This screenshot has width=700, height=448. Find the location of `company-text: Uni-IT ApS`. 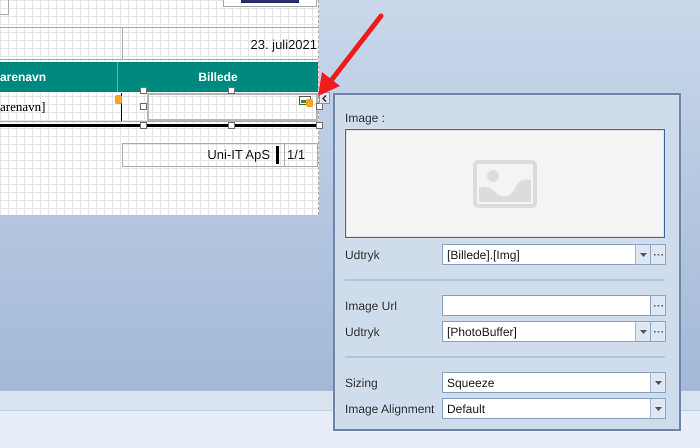

company-text: Uni-IT ApS is located at coordinates (238, 155).